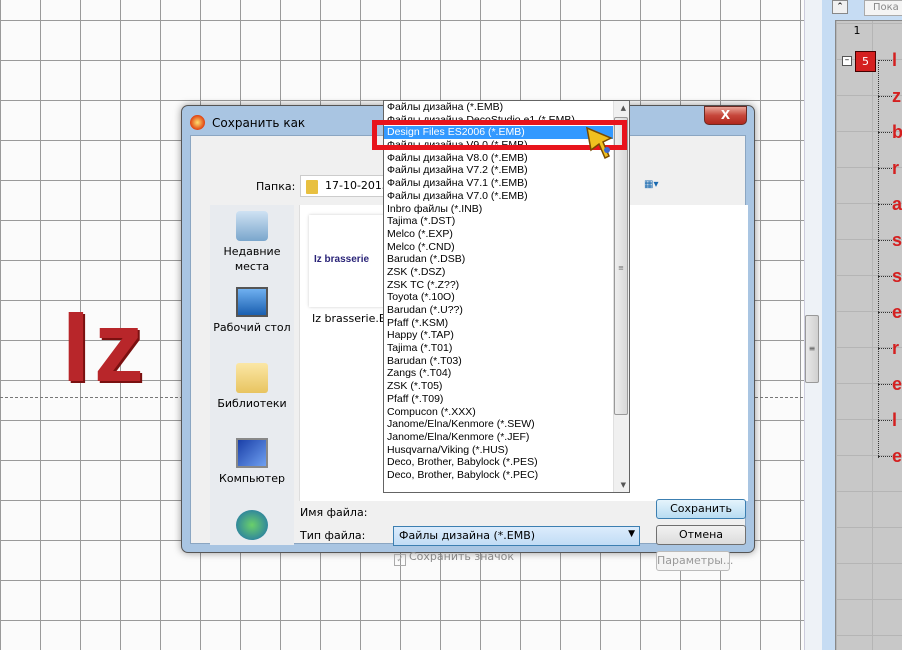 This screenshot has width=902, height=650. What do you see at coordinates (506, 399) in the screenshot?
I see `dropdown-option: Pfaff (*.T09)` at bounding box center [506, 399].